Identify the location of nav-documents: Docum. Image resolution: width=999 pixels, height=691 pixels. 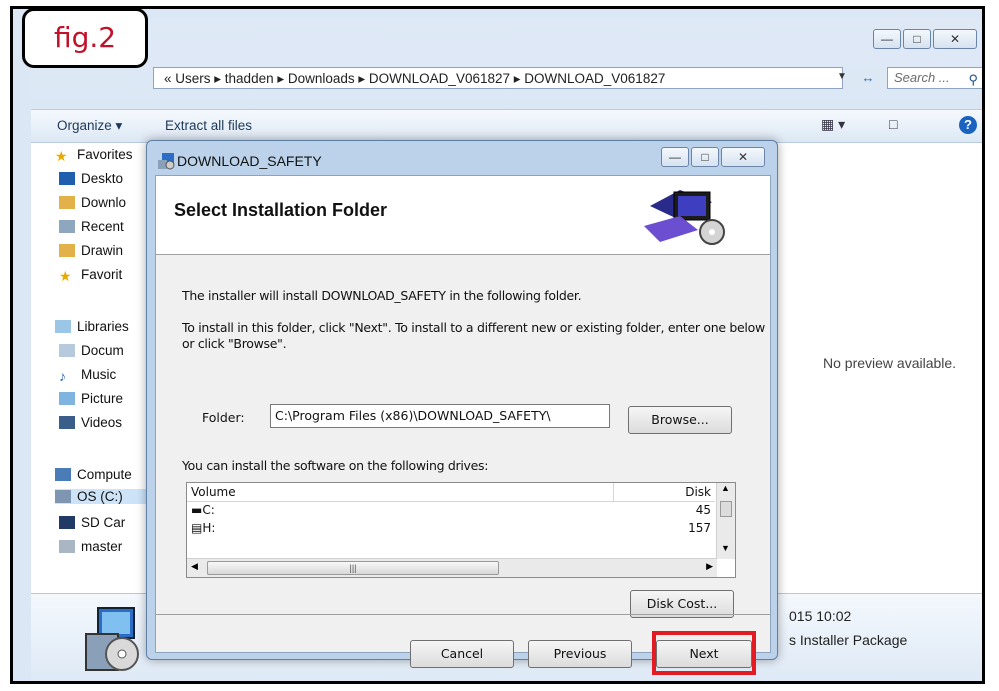
(91, 350).